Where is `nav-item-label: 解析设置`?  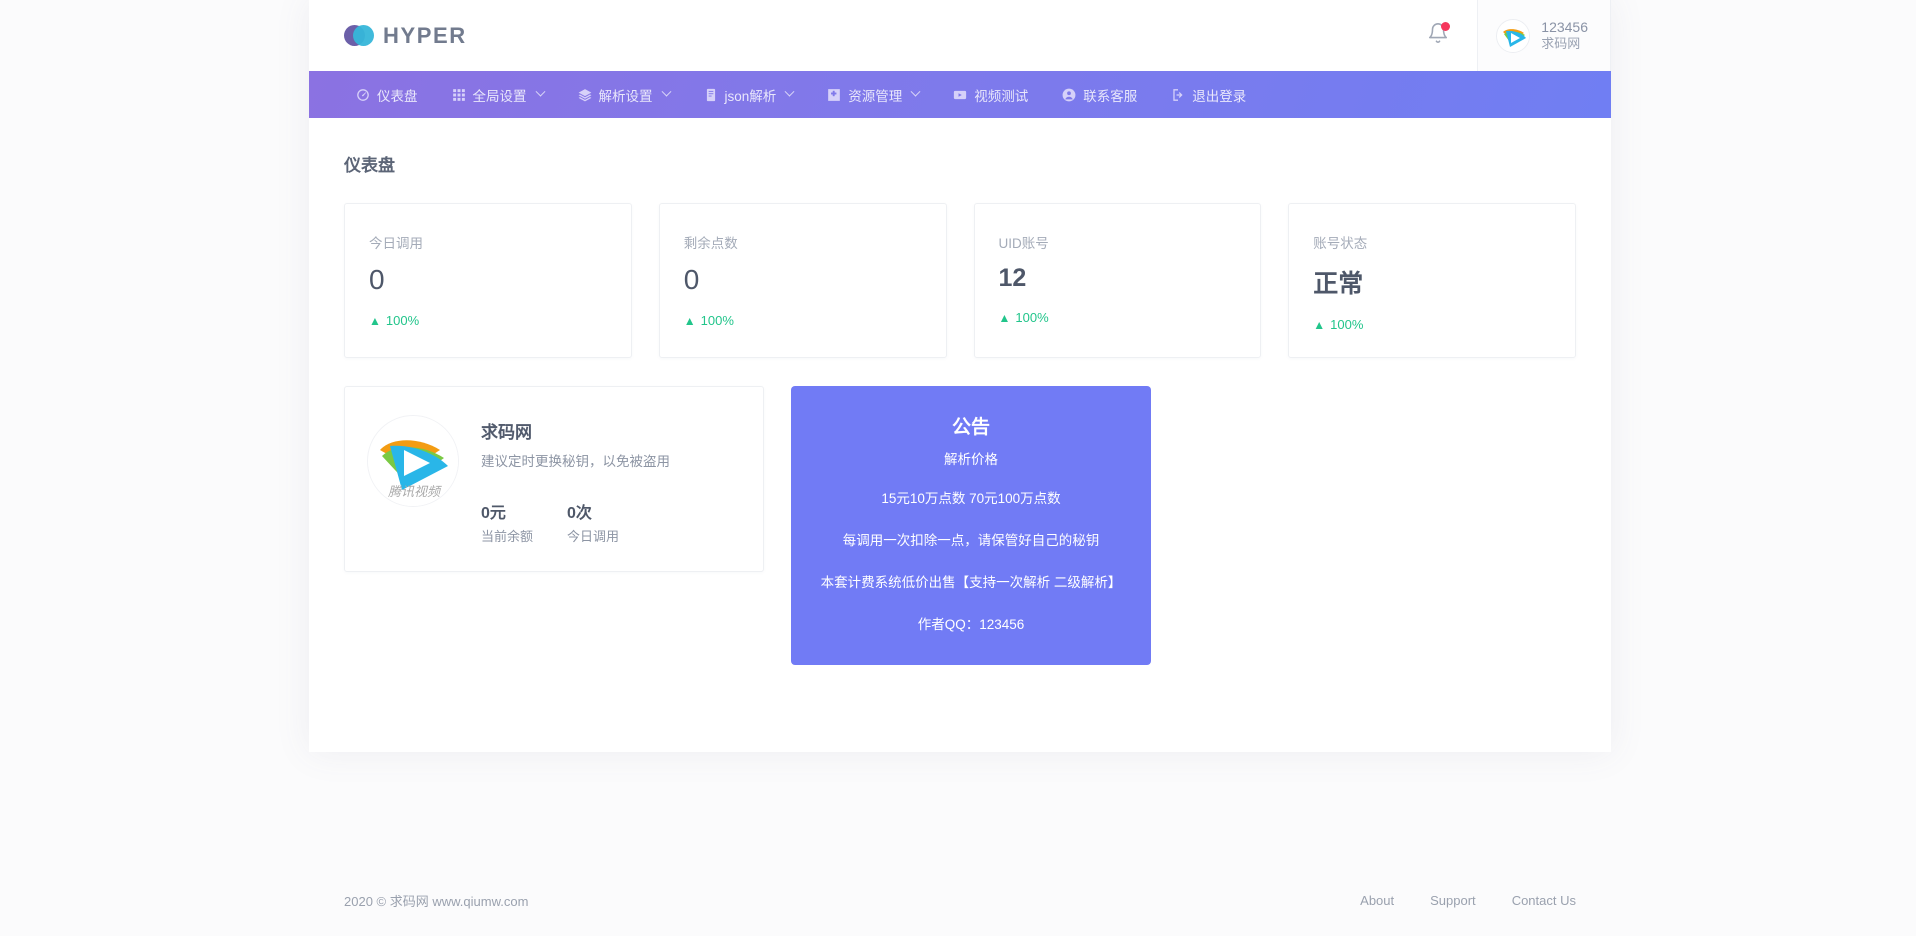
nav-item-label: 解析设置 is located at coordinates (625, 96).